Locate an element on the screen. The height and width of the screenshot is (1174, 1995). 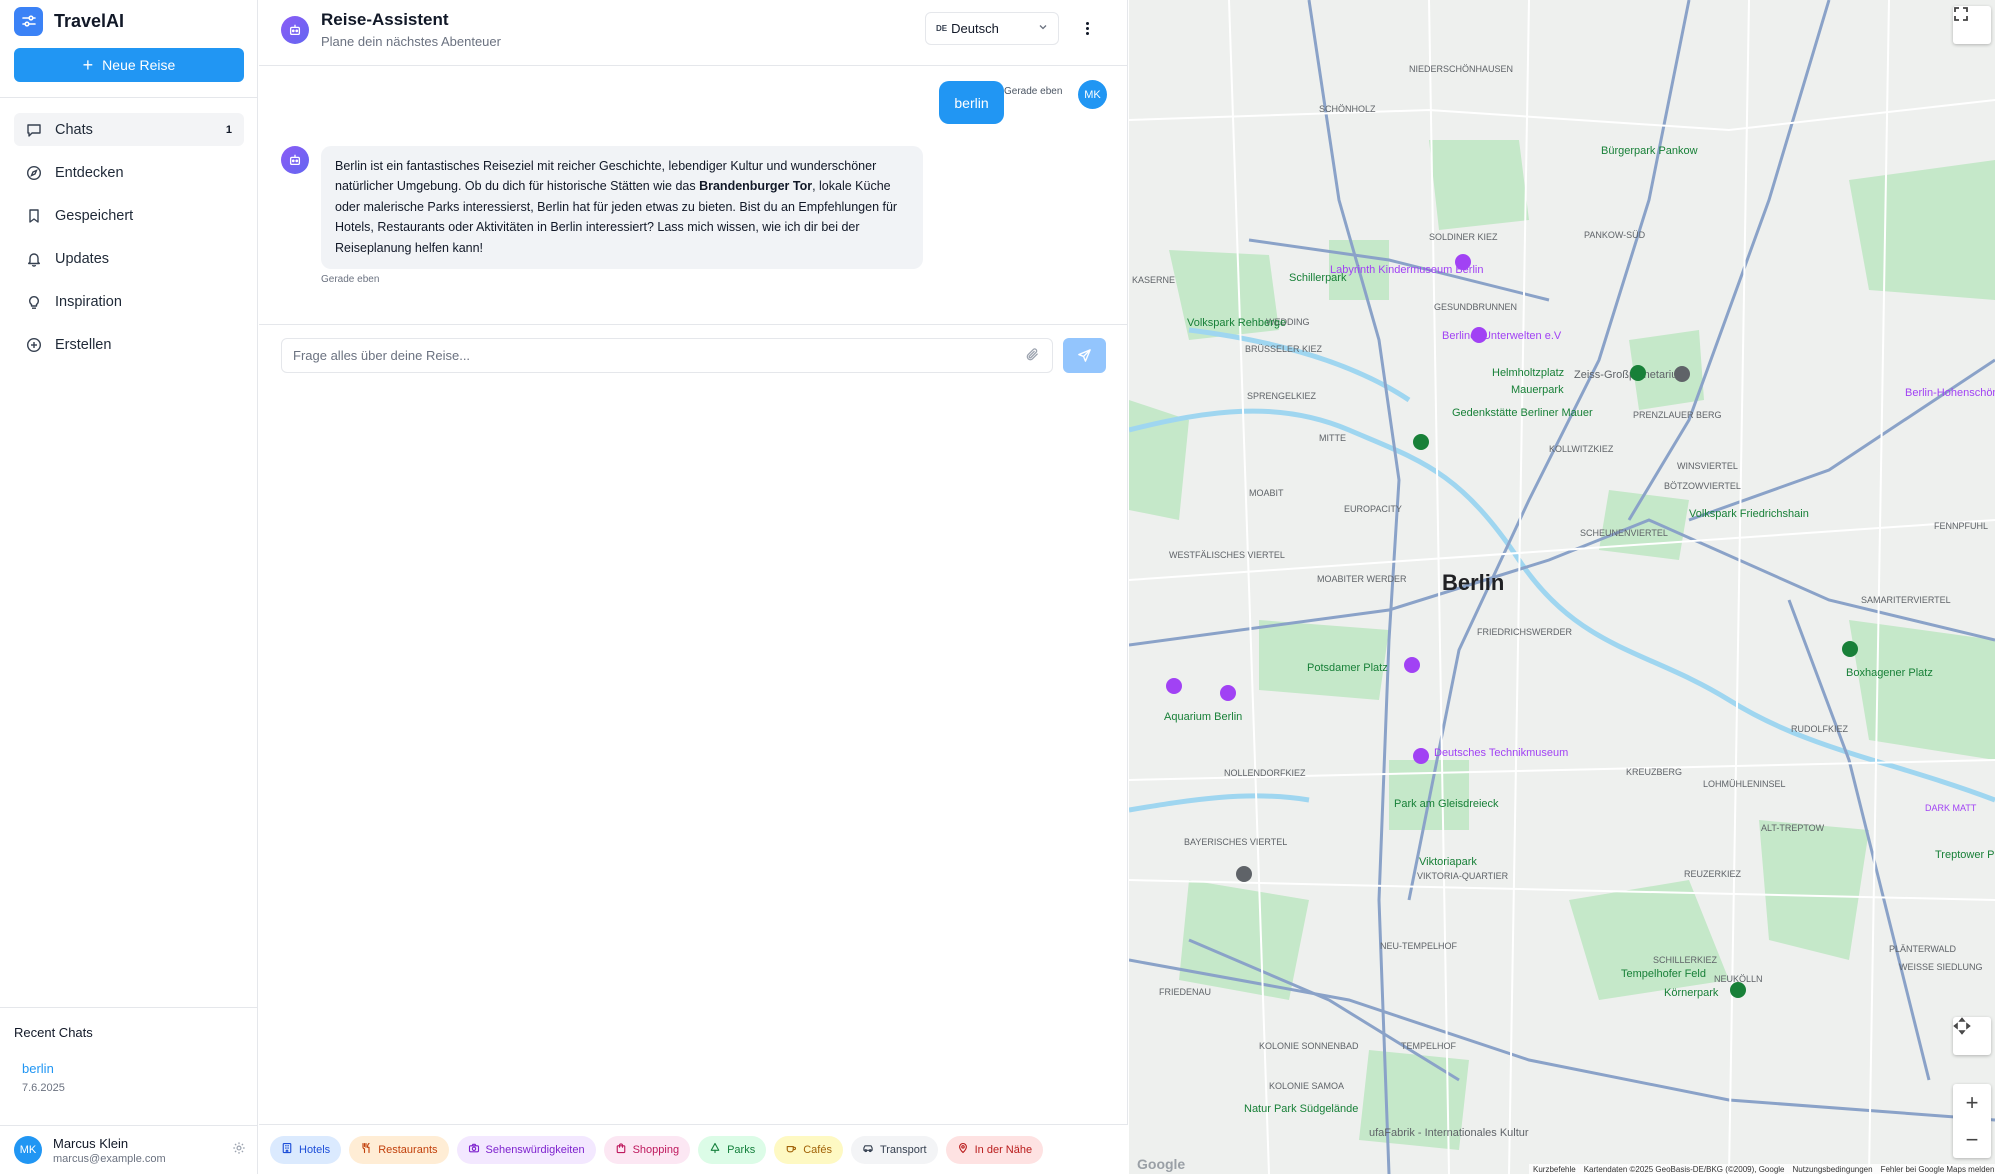
map-footer-link: Fehler bei Google Maps melden is located at coordinates (1938, 1169).